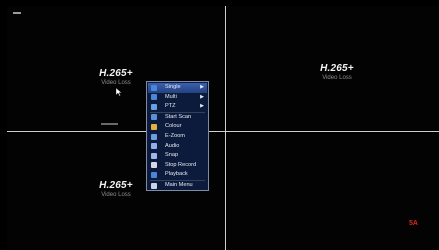  I want to click on menu-item-e-zoom: E-Zoom, so click(177, 137).